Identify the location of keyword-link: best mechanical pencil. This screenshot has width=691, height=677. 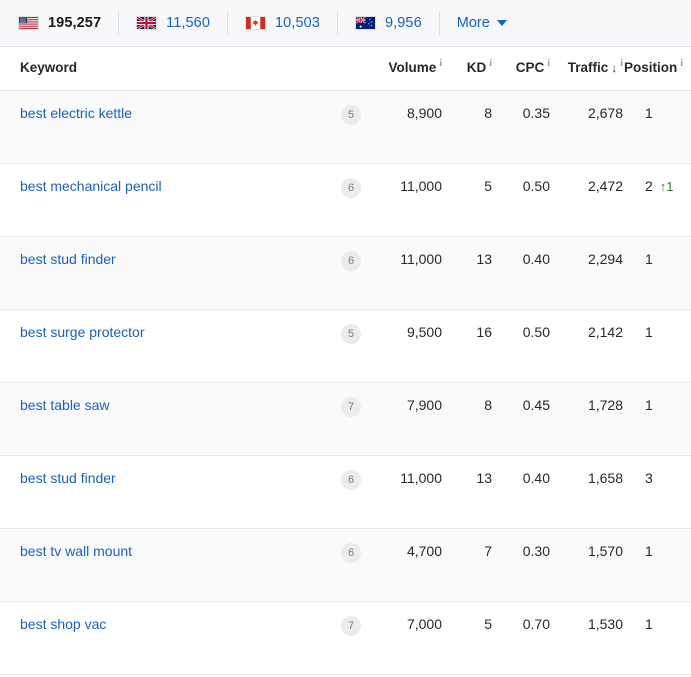
(81, 186).